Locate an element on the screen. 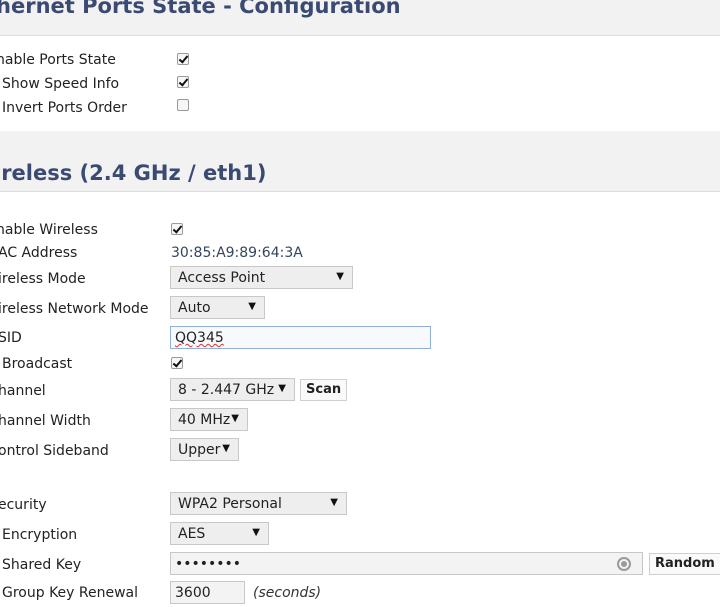 The image size is (720, 607). channel-width-value: 40 MHz is located at coordinates (204, 420).